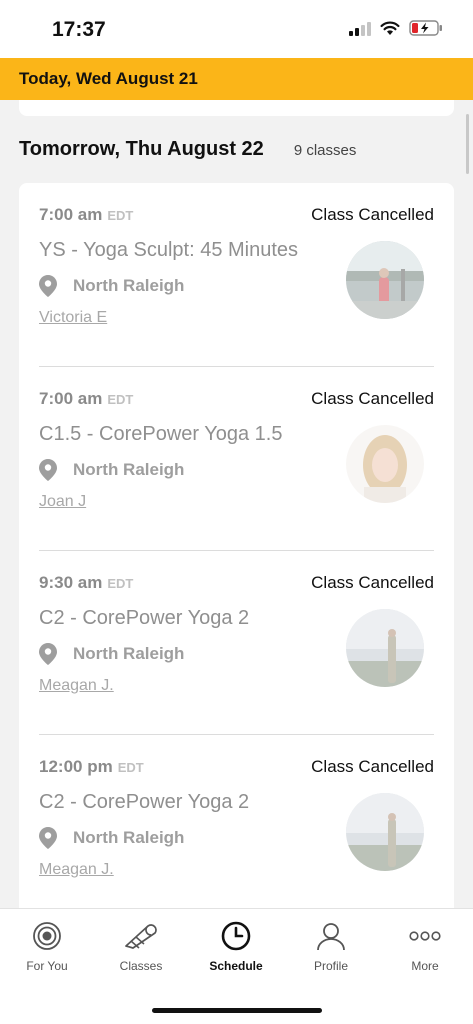 This screenshot has height=1024, width=473. I want to click on cellular-signal-icon, so click(360, 28).